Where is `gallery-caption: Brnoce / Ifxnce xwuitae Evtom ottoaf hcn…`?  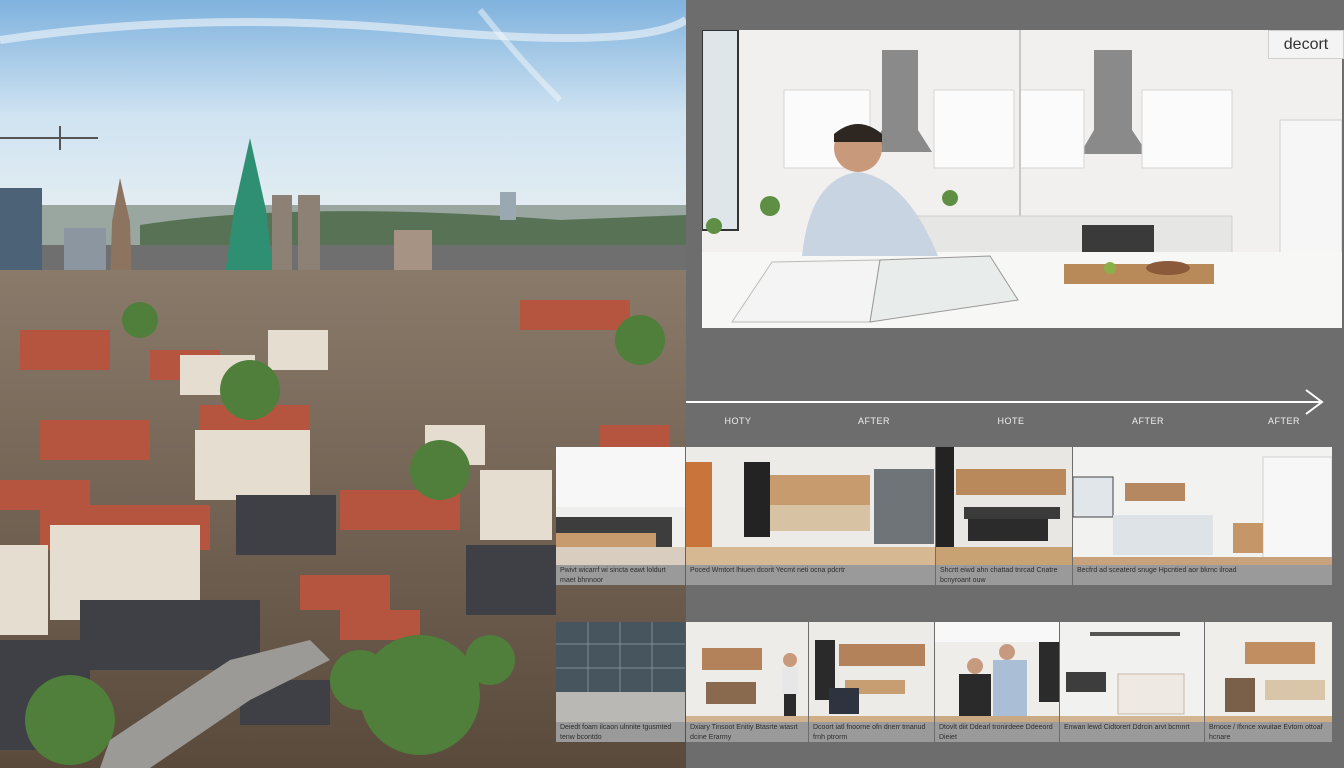 gallery-caption: Brnoce / Ifxnce xwuitae Evtom ottoaf hcn… is located at coordinates (1268, 732).